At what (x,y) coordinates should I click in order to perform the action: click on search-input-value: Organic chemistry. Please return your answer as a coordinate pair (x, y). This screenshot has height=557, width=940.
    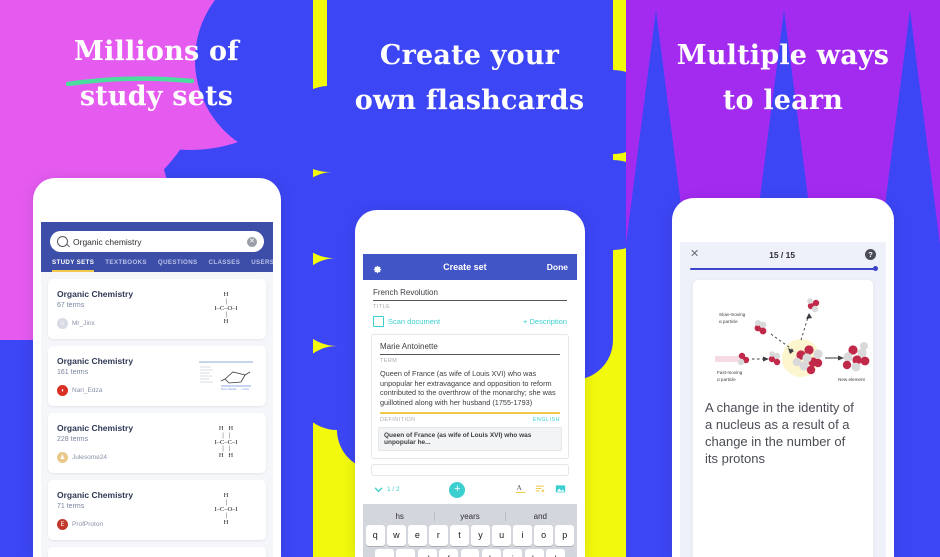
    Looking at the image, I should click on (107, 241).